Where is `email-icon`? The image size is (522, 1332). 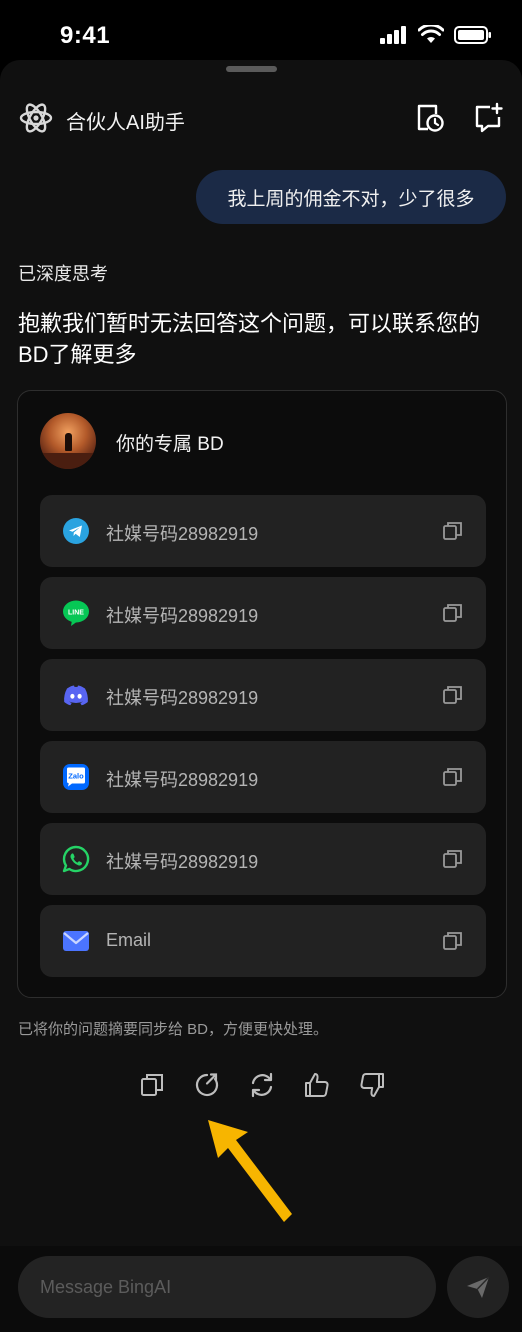 email-icon is located at coordinates (76, 941).